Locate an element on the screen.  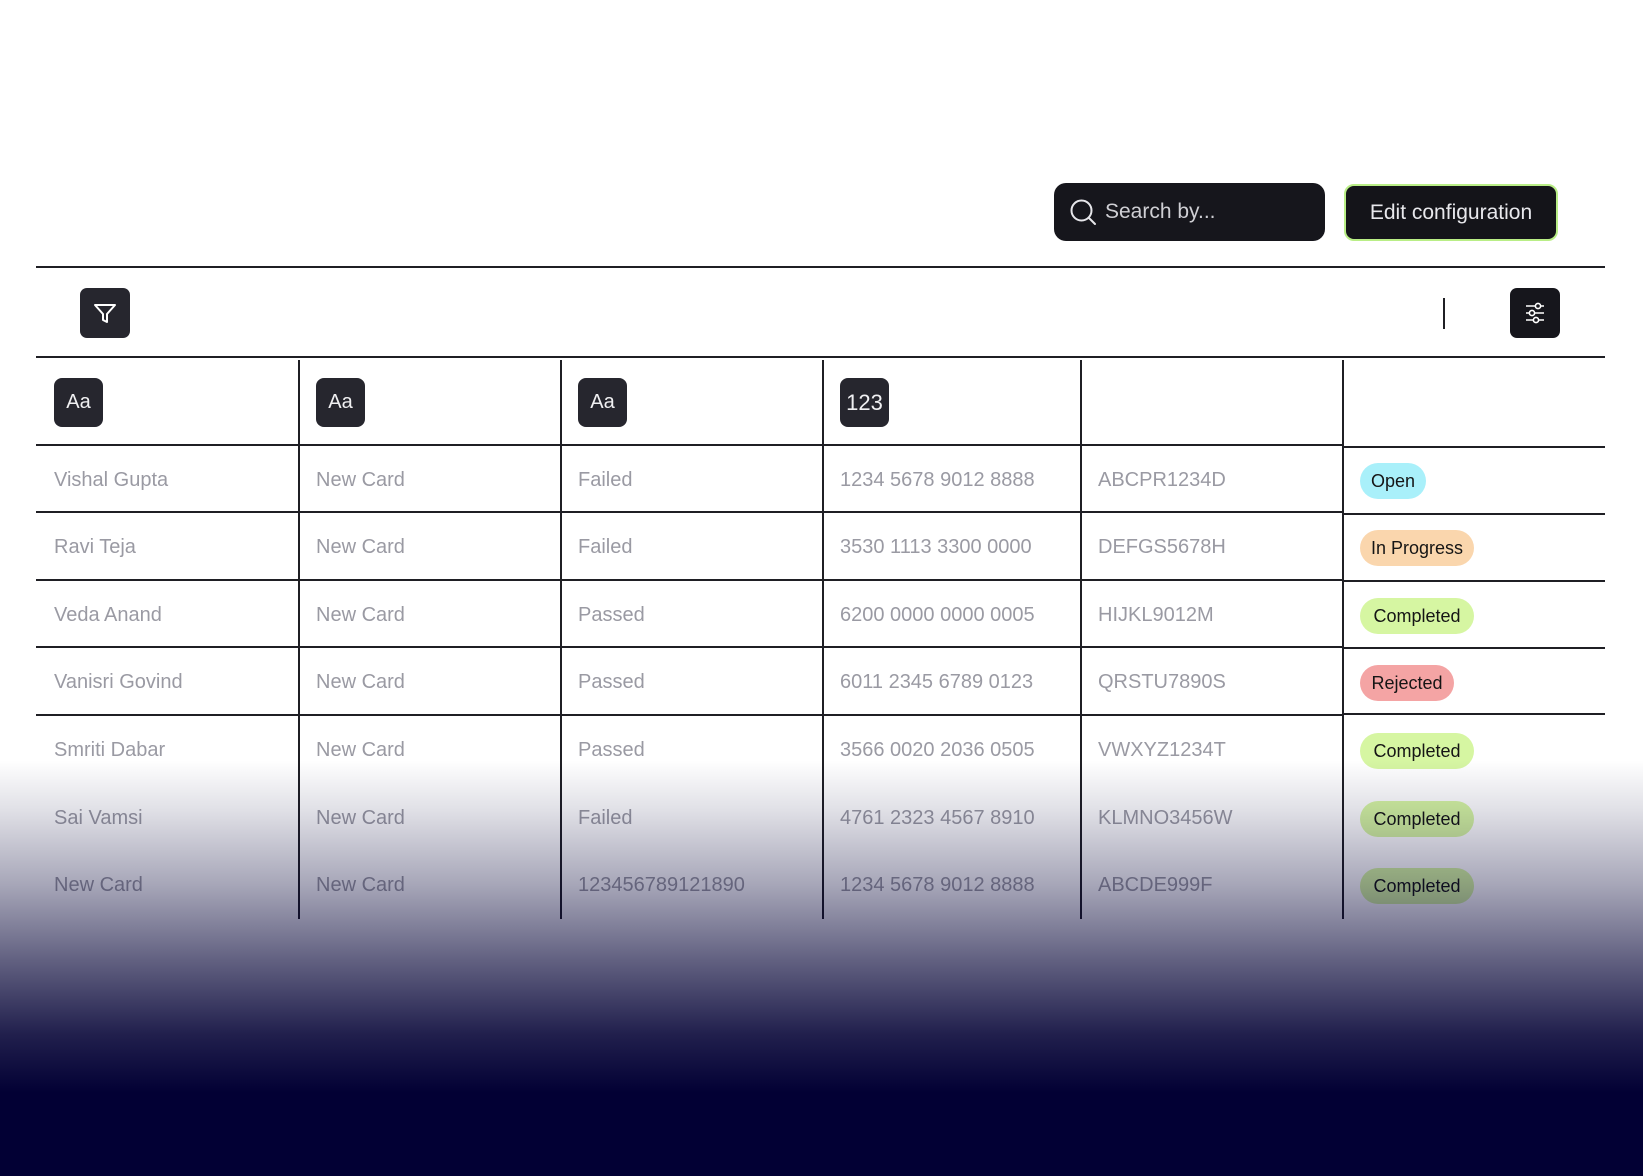
filter-button is located at coordinates (105, 313).